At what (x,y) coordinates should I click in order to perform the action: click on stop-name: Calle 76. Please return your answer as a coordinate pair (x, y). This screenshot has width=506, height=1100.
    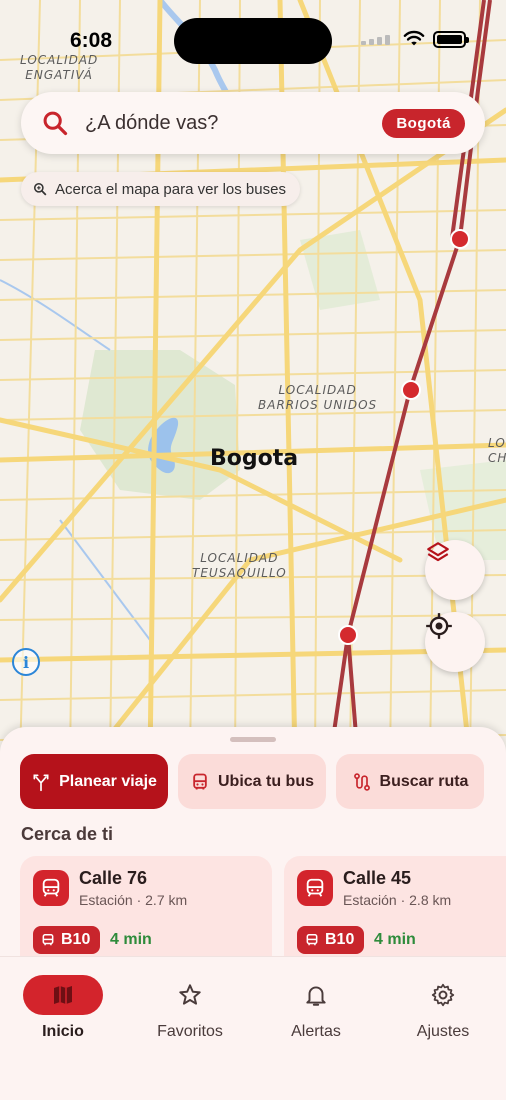
    Looking at the image, I should click on (113, 878).